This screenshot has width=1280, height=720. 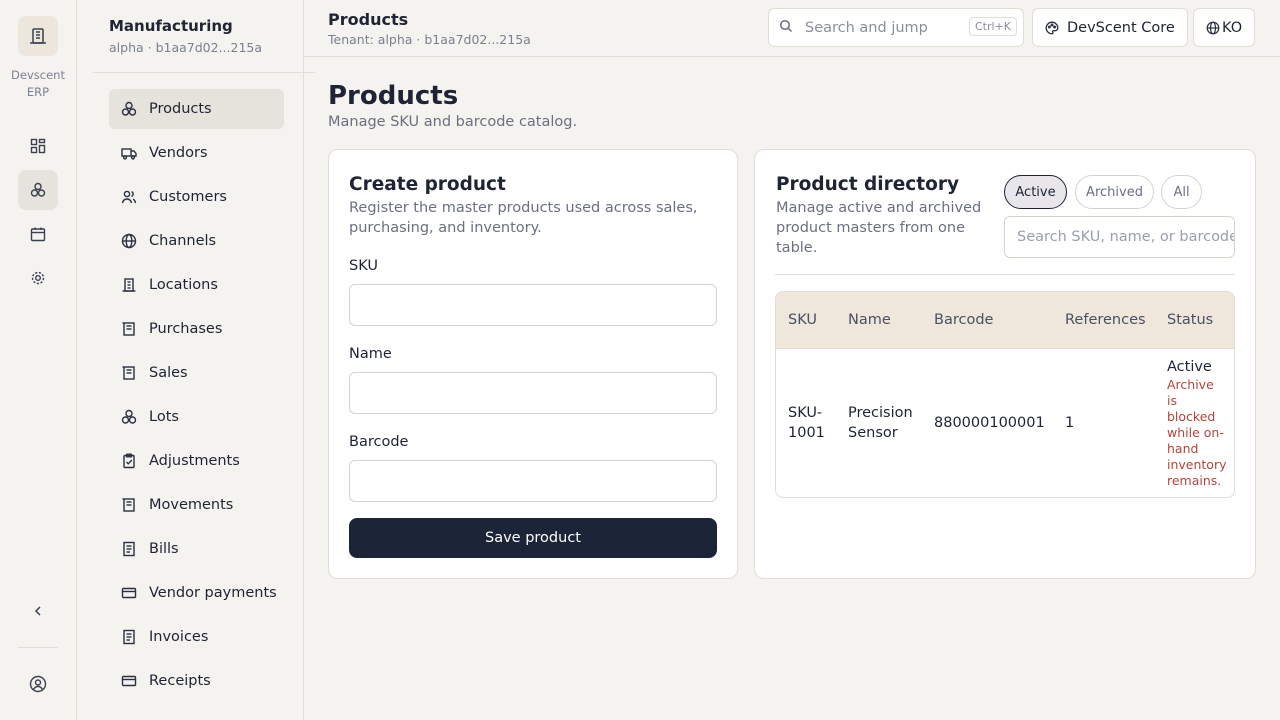 I want to click on column-barcode: Barcode, so click(x=964, y=320).